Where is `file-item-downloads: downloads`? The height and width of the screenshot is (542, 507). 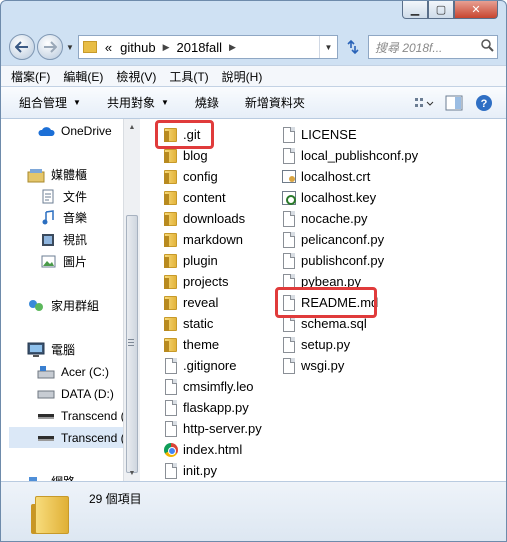
file-item-downloads: downloads is located at coordinates (204, 218).